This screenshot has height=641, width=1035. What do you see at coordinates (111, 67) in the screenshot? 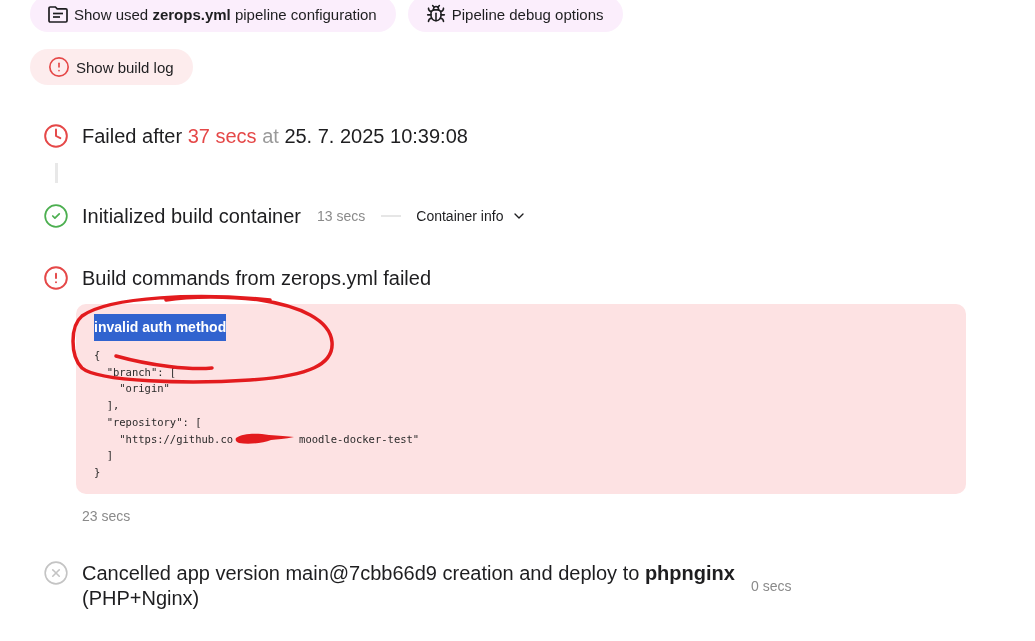
I see `action-button: Show build log` at bounding box center [111, 67].